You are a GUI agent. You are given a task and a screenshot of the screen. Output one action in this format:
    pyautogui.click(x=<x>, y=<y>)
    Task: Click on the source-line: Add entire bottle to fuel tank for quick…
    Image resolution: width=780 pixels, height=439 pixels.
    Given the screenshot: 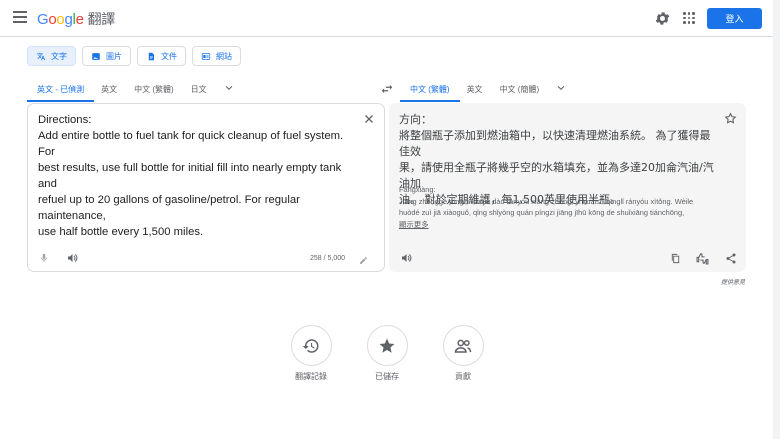 What is the action you would take?
    pyautogui.click(x=191, y=144)
    